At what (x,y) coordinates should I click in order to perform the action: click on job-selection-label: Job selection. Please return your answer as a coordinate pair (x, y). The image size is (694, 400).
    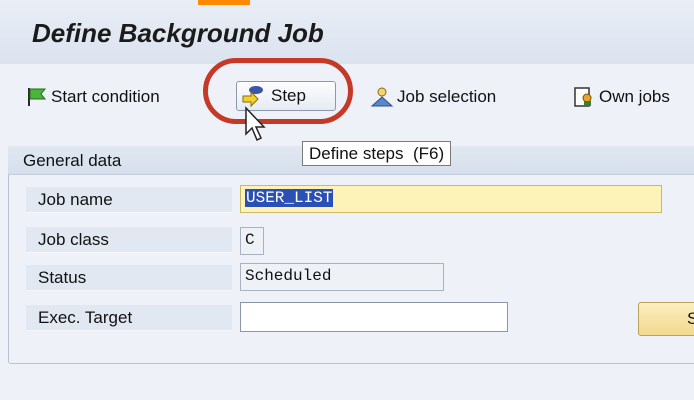
    Looking at the image, I should click on (447, 96).